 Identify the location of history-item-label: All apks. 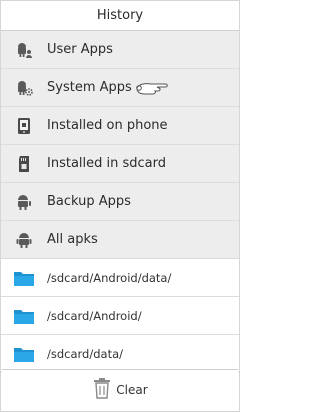
(72, 239).